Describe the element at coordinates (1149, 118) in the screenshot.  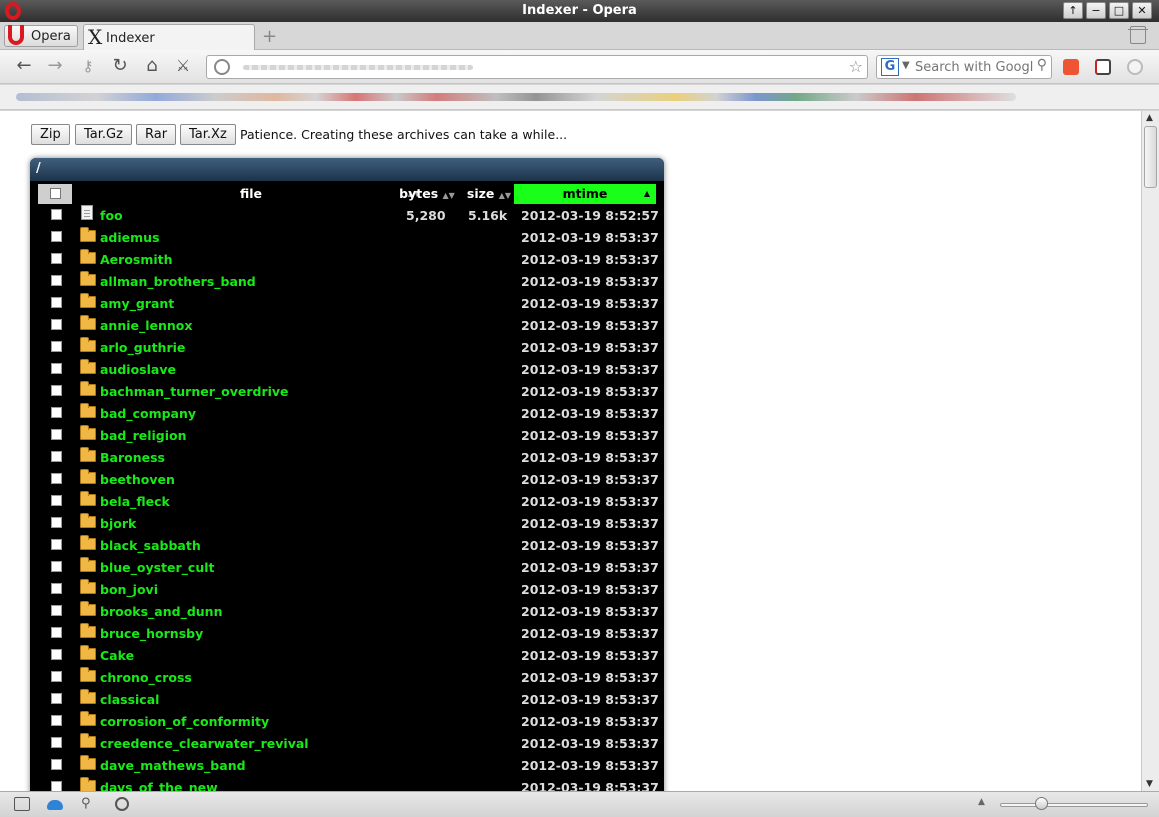
I see `scroll-up-icon: ▲` at that location.